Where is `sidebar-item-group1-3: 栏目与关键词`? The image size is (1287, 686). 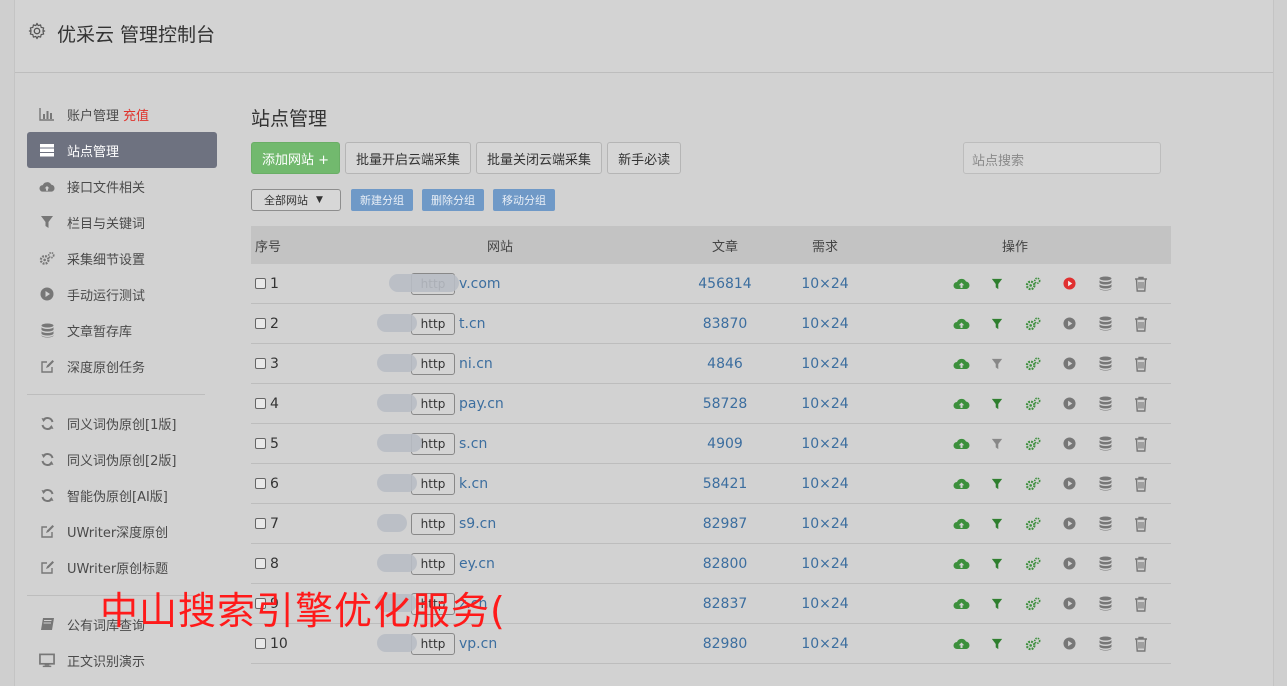
sidebar-item-group1-3: 栏目与关键词 is located at coordinates (122, 222).